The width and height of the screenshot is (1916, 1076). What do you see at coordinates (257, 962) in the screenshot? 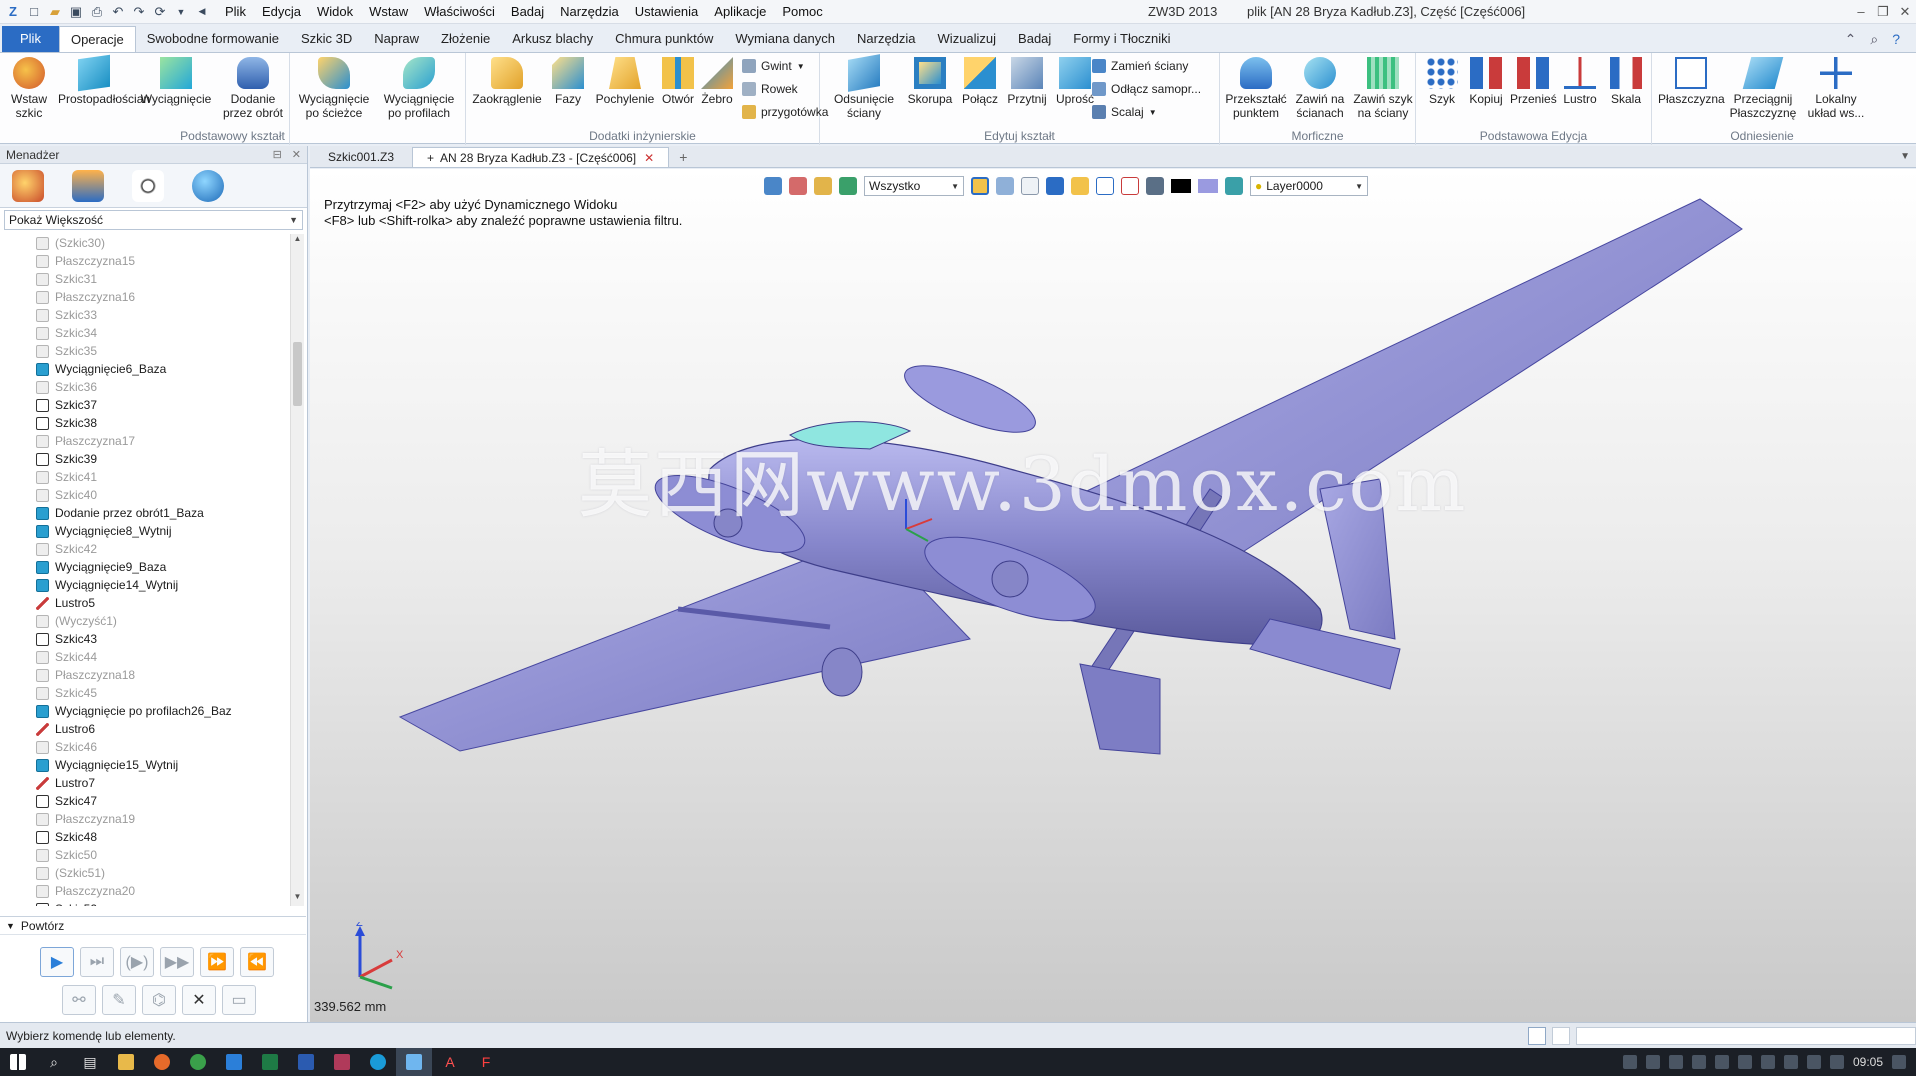
I see `rewind-icon: ⏪` at bounding box center [257, 962].